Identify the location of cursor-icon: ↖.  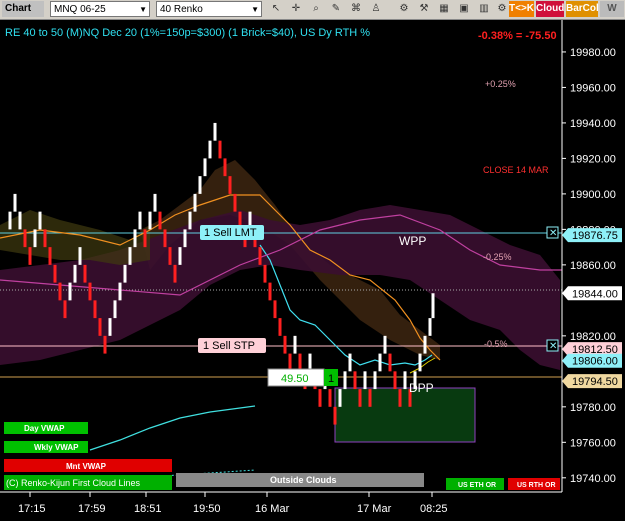
(276, 9).